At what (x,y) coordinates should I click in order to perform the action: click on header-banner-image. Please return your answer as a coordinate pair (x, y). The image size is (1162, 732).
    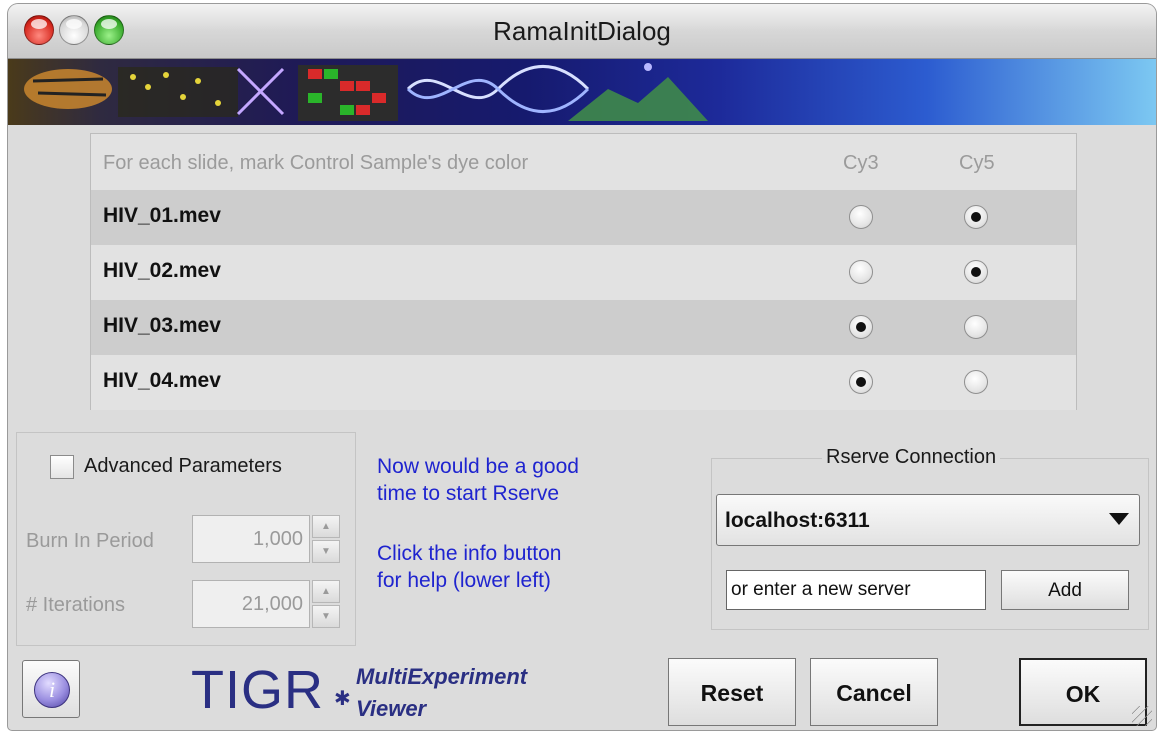
    Looking at the image, I should click on (582, 92).